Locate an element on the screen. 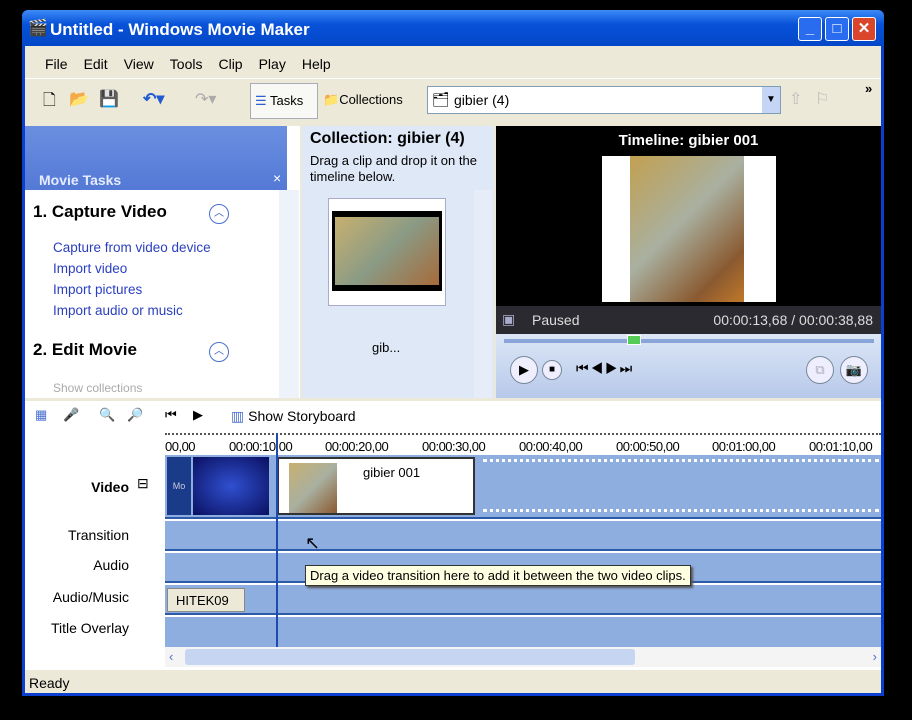 The width and height of the screenshot is (912, 720). link-import-pictures: Import pictures is located at coordinates (132, 289).